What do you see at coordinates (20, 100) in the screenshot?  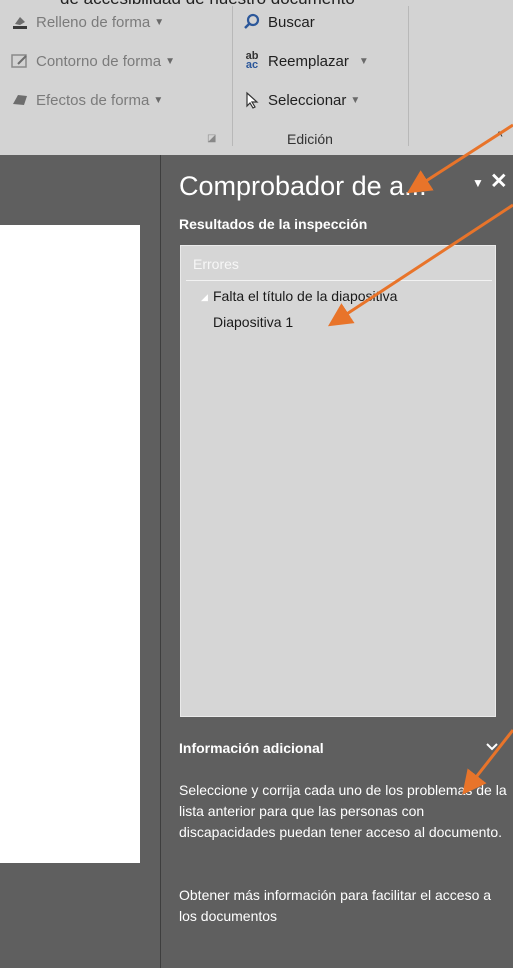 I see `shape-effects-icon` at bounding box center [20, 100].